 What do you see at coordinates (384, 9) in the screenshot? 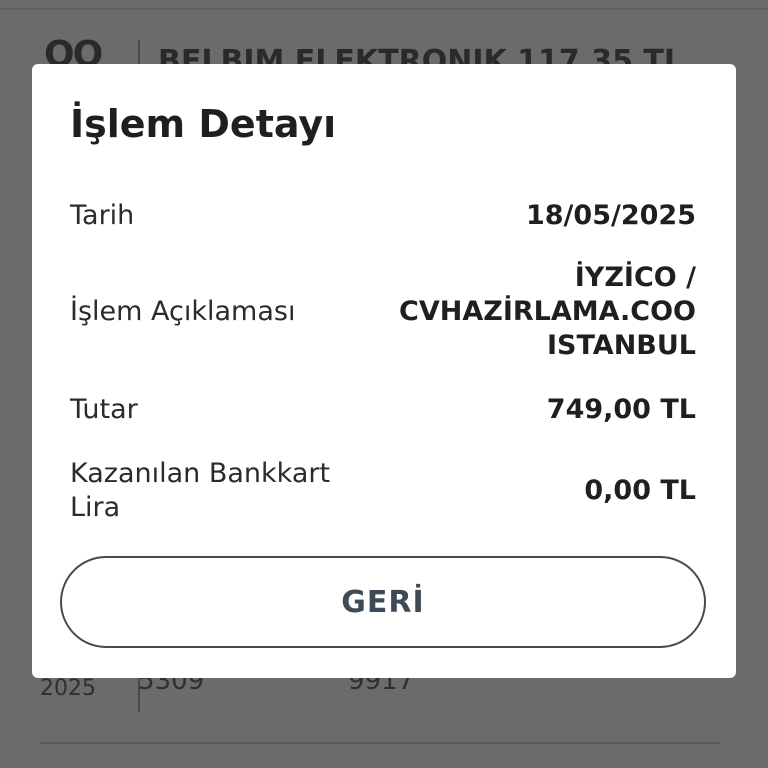
I see `background-divider-top` at bounding box center [384, 9].